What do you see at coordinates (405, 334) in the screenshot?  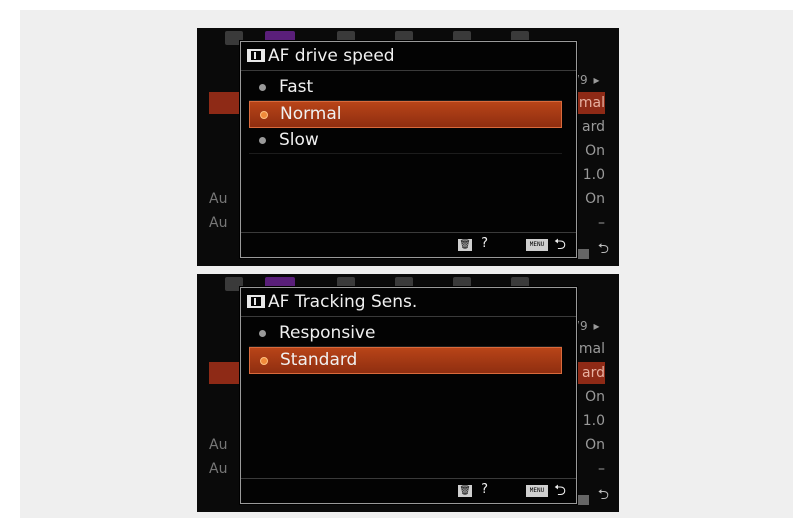 I see `option-responsive: Responsive` at bounding box center [405, 334].